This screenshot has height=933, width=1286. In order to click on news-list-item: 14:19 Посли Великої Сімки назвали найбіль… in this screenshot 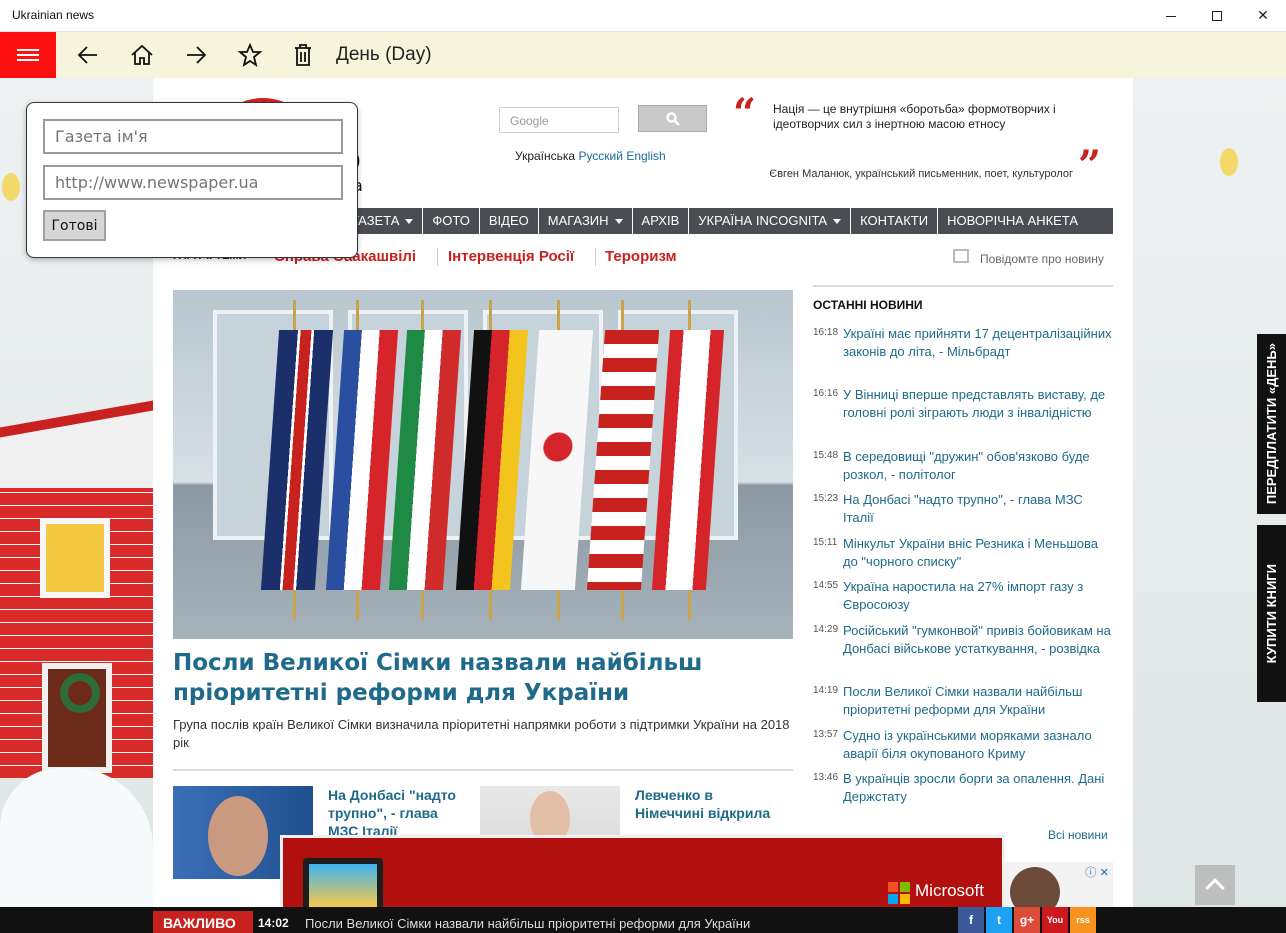, I will do `click(963, 701)`.